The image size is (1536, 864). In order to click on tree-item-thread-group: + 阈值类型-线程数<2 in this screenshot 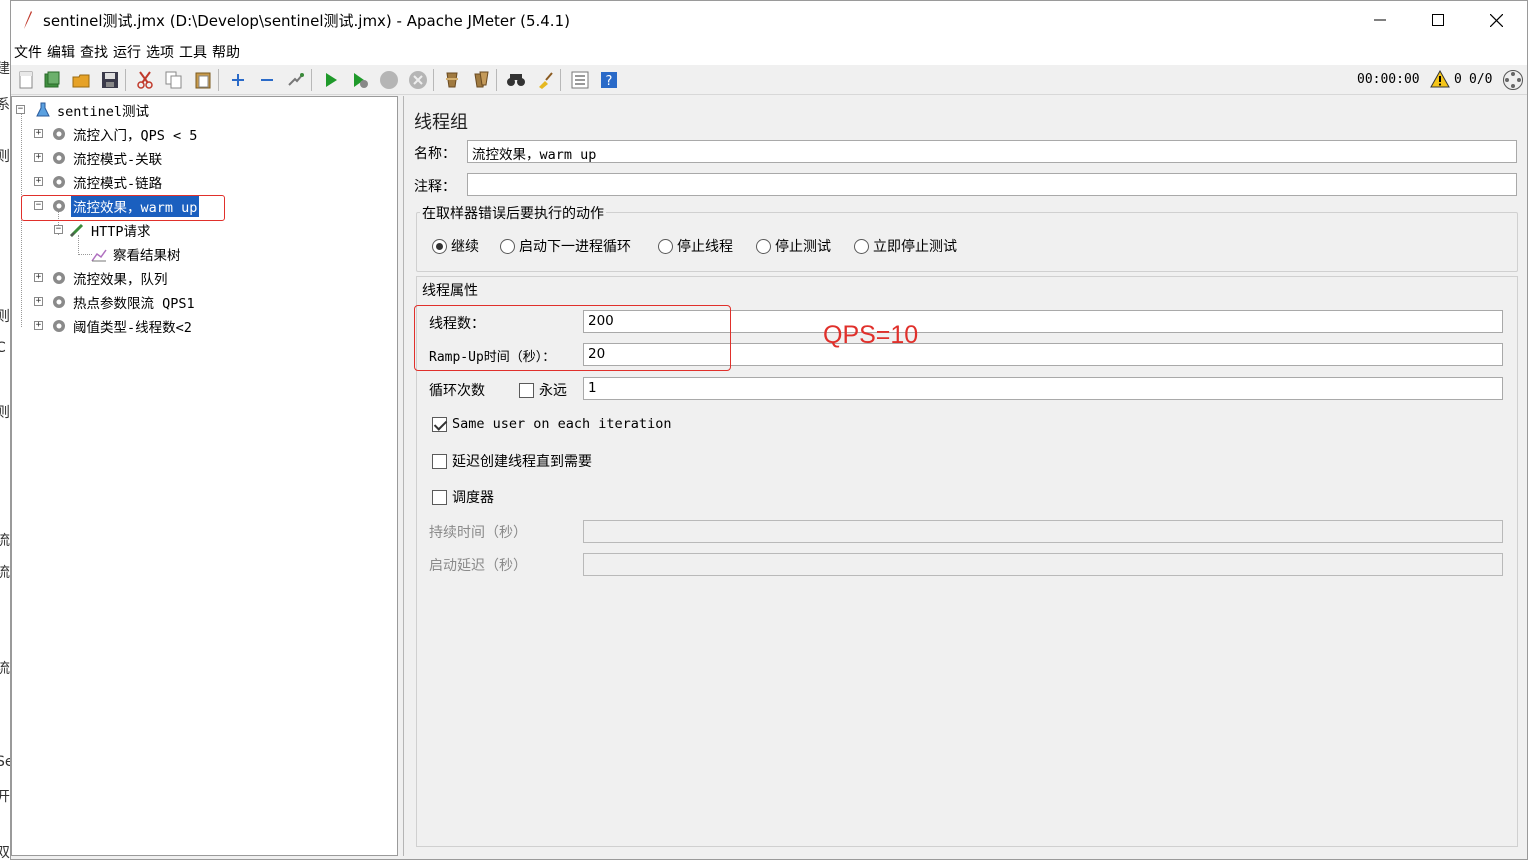, I will do `click(114, 326)`.